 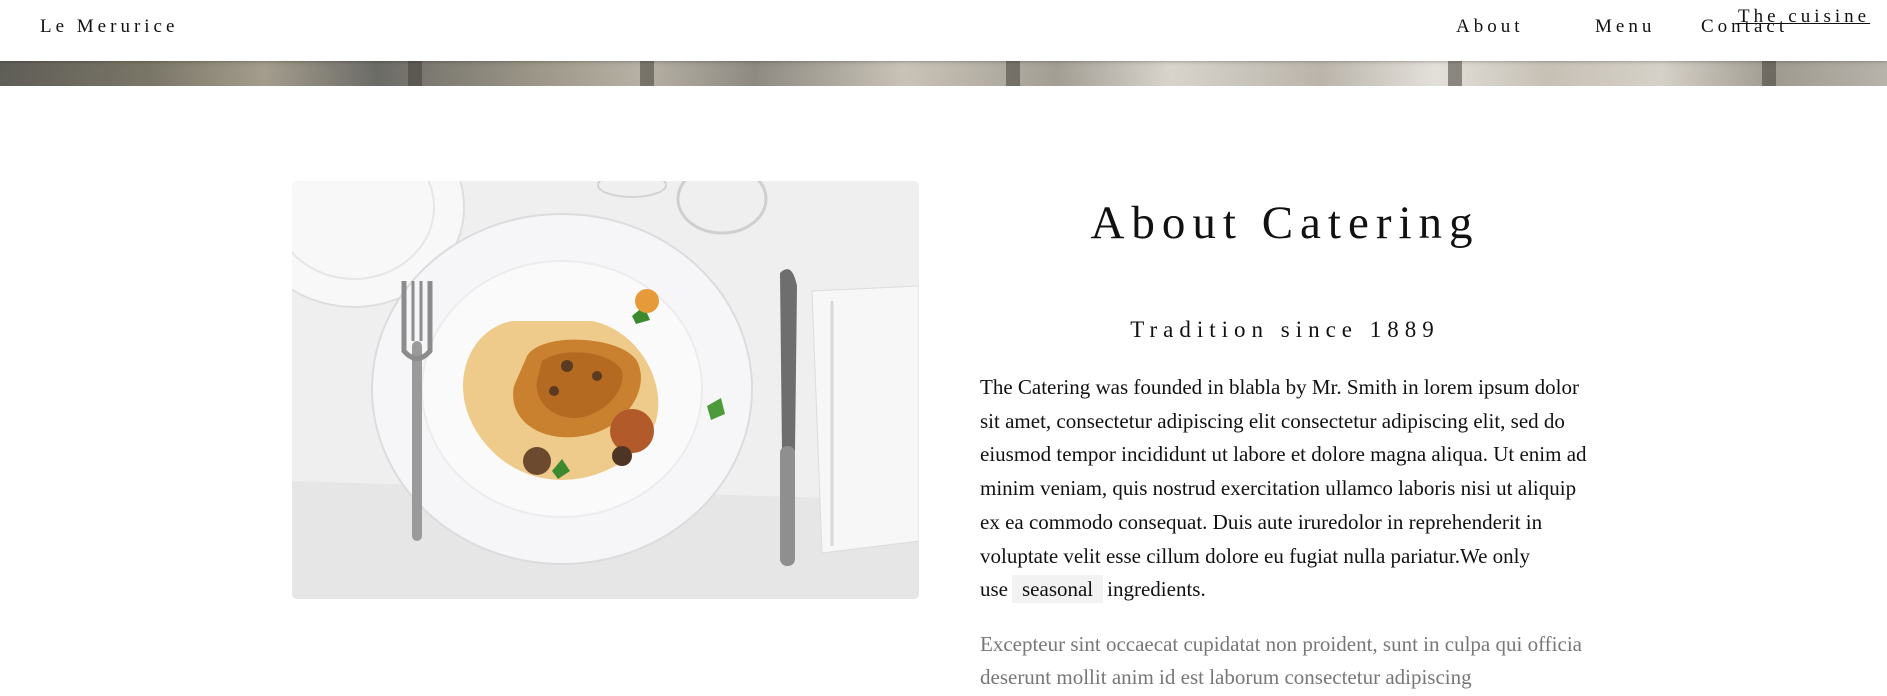 What do you see at coordinates (1058, 589) in the screenshot?
I see `highlighted-word: seasonal` at bounding box center [1058, 589].